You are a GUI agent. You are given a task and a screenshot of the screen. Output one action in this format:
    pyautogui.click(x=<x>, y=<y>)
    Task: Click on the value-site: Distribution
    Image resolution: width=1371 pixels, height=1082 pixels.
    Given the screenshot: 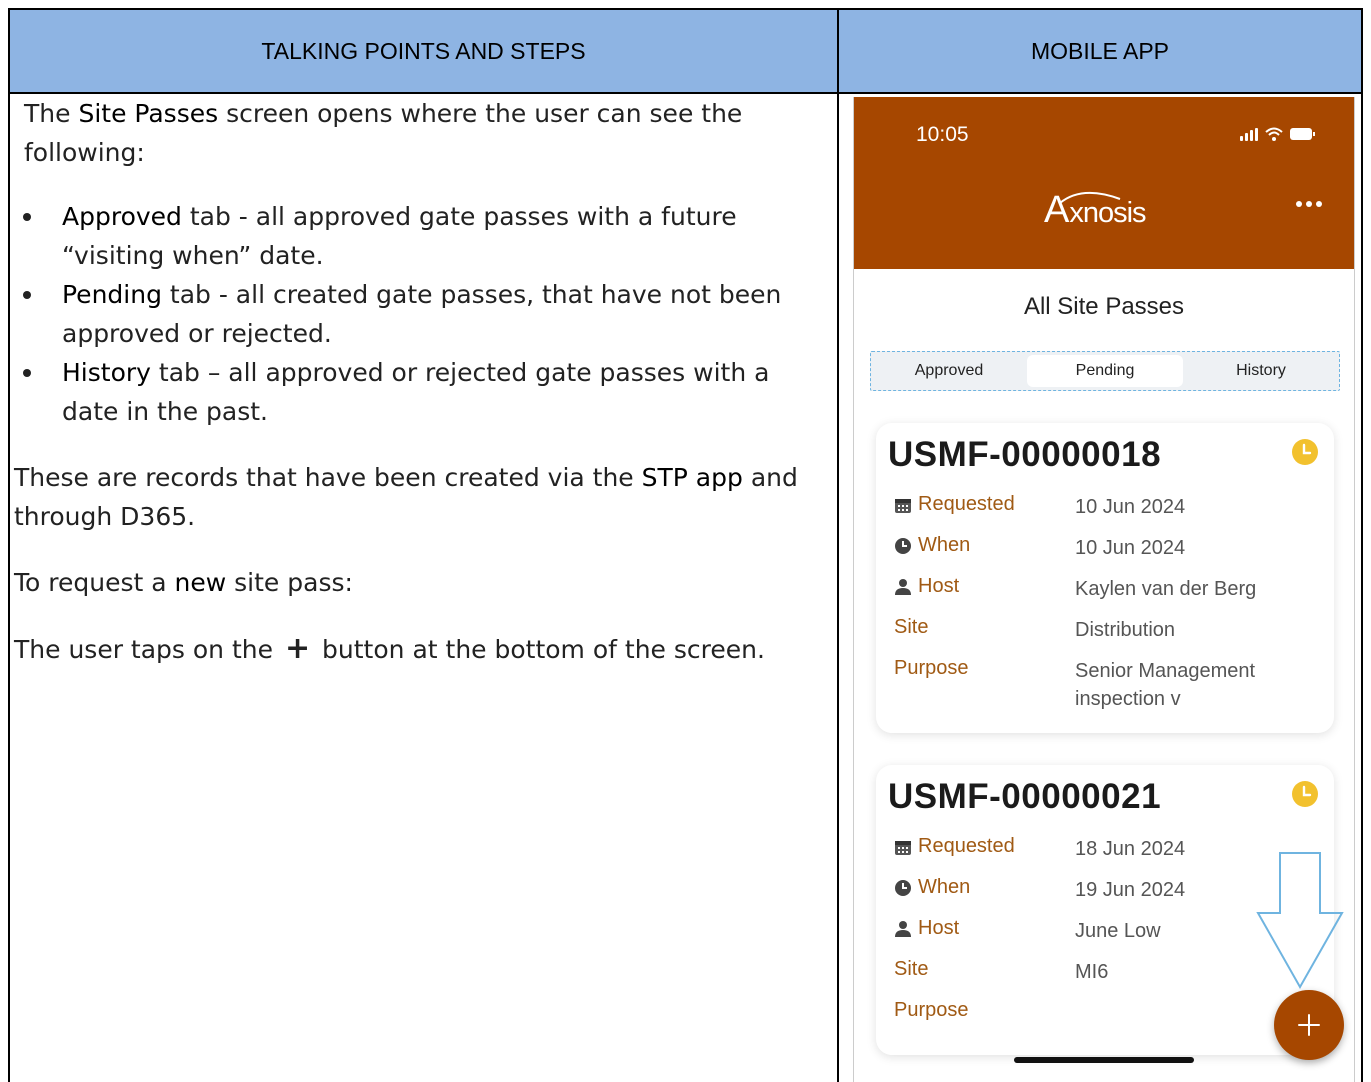 What is the action you would take?
    pyautogui.click(x=1125, y=630)
    